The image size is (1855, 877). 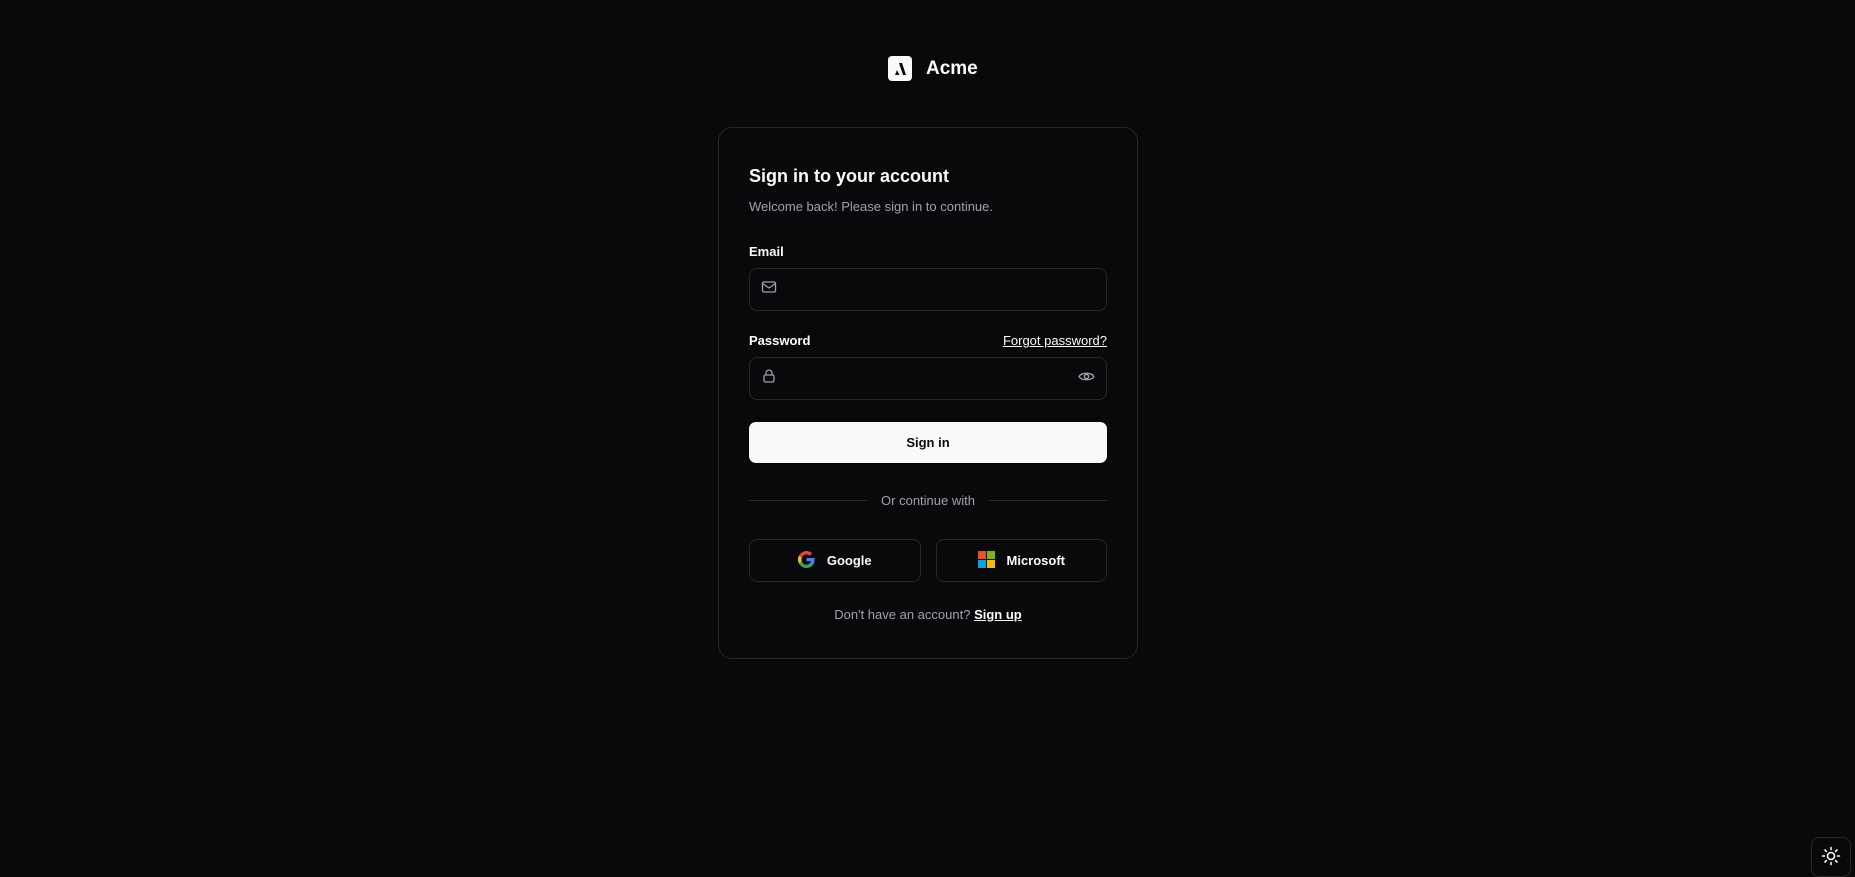 I want to click on email-label-row: Email, so click(x=928, y=251).